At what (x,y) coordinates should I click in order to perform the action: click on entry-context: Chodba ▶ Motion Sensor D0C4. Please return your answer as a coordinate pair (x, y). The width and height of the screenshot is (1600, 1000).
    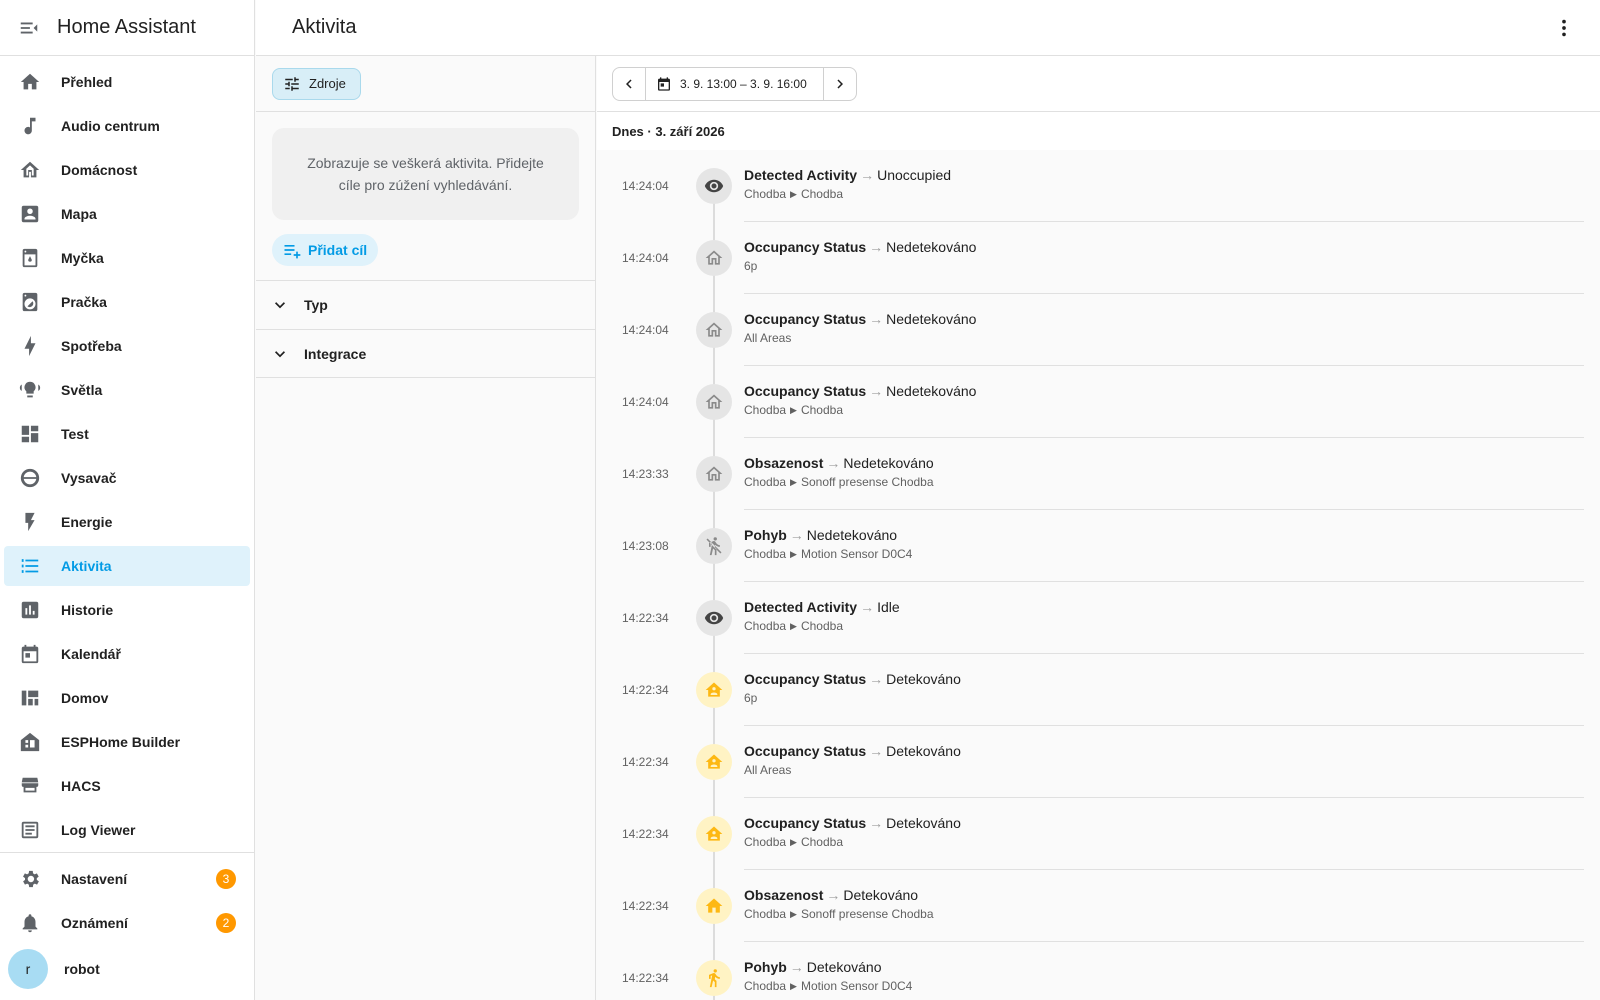
    Looking at the image, I should click on (1164, 986).